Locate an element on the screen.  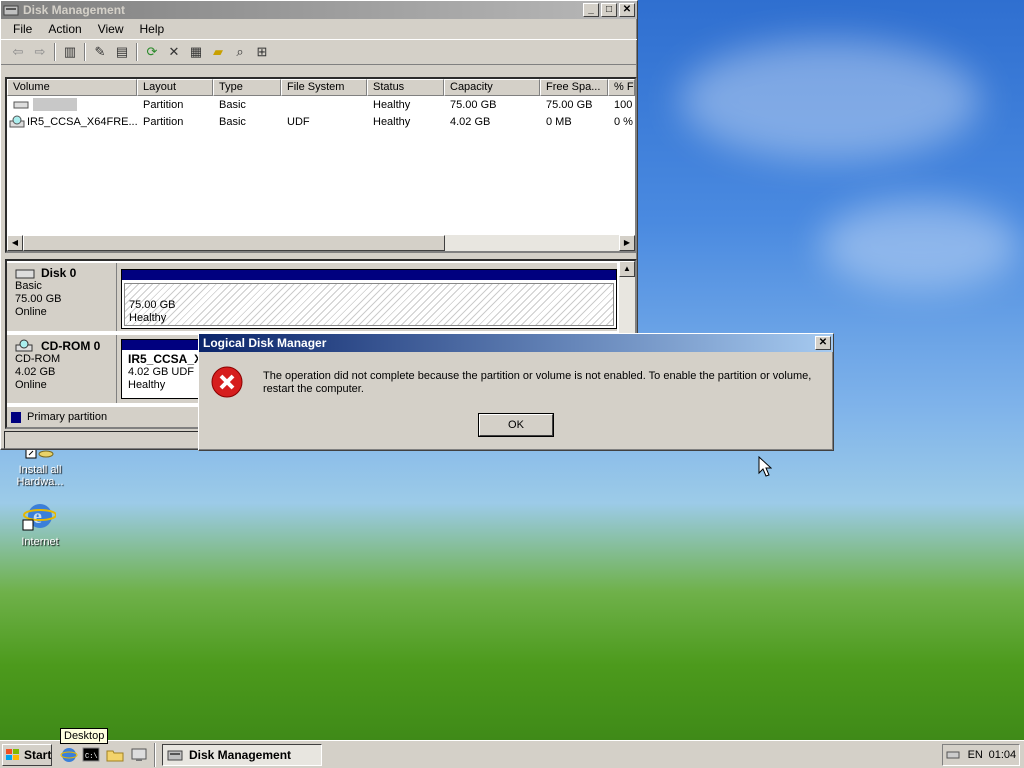
disk-management-taskbar-icon is located at coordinates (175, 755).